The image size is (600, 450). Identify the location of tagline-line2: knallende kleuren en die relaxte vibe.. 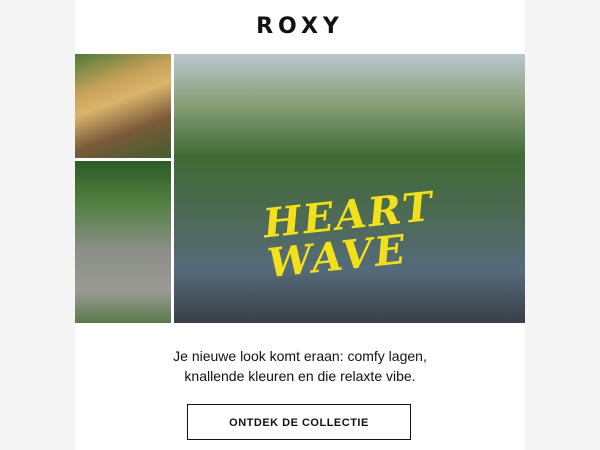
(300, 376).